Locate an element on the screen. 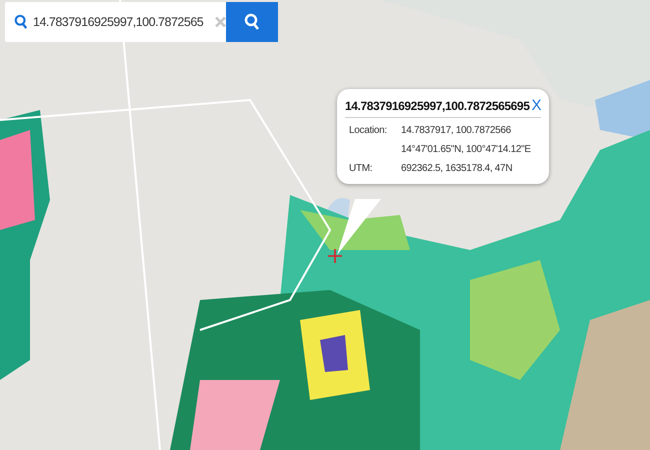 The height and width of the screenshot is (450, 650). close-button: X is located at coordinates (536, 105).